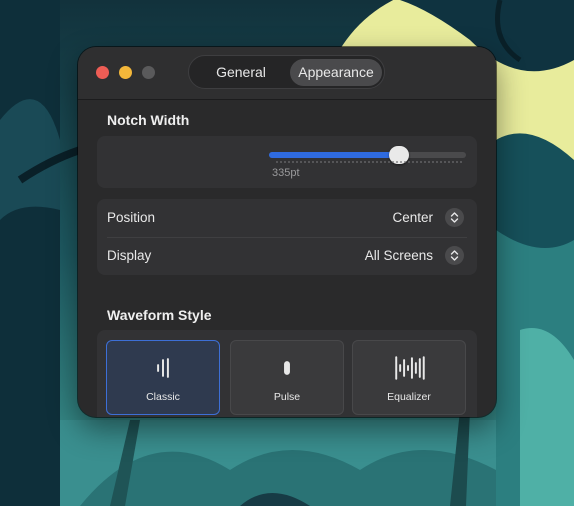 The height and width of the screenshot is (506, 574). Describe the element at coordinates (412, 217) in the screenshot. I see `position-value: Center` at that location.